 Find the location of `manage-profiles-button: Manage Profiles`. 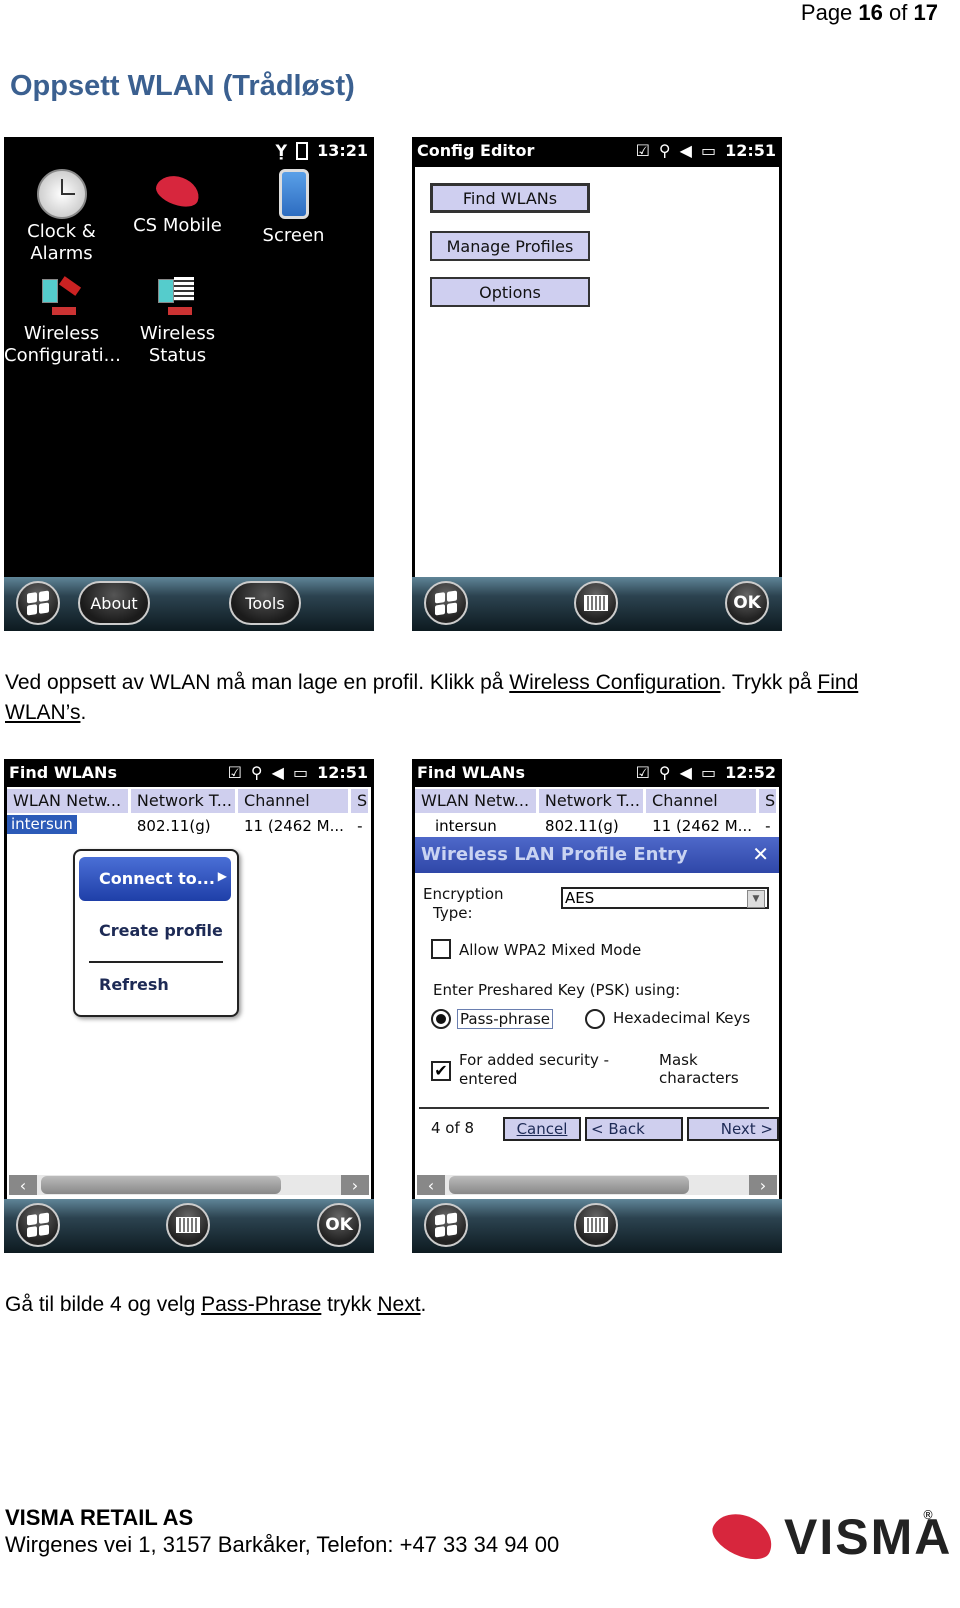

manage-profiles-button: Manage Profiles is located at coordinates (510, 246).